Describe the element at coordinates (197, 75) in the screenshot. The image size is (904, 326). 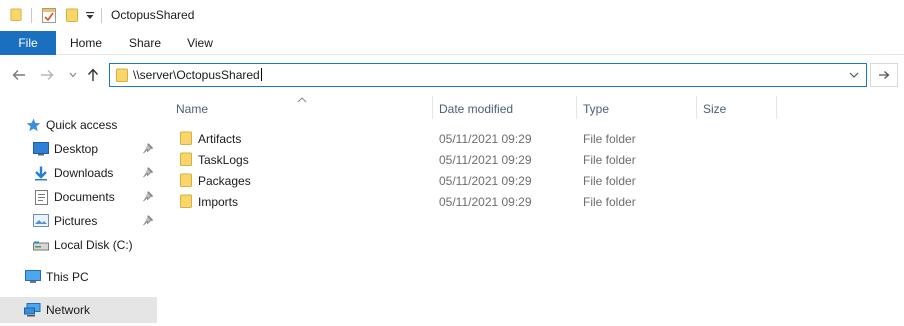
I see `address-path: \\server\OctopusShared` at that location.